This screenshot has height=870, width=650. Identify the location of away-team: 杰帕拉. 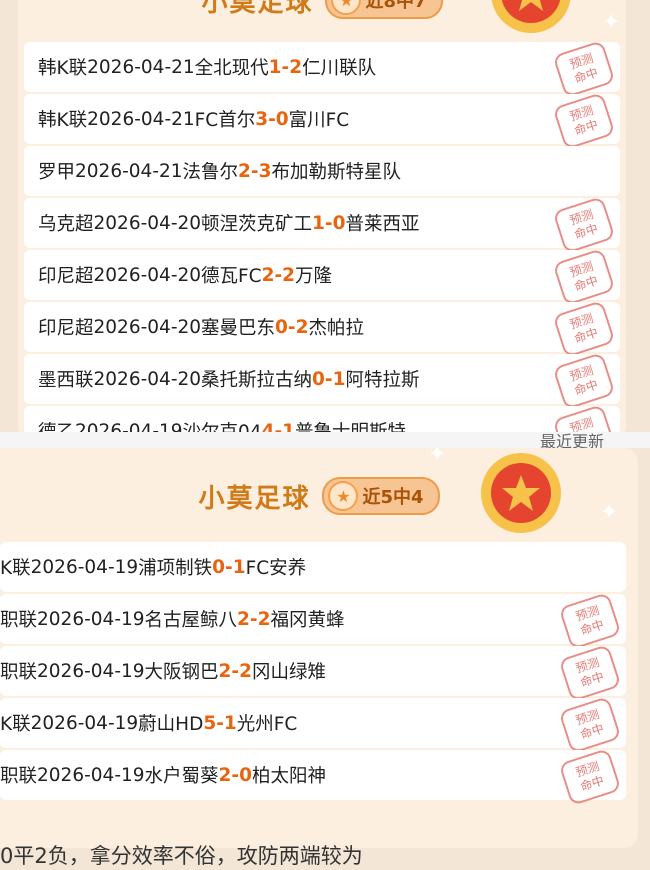
(336, 328).